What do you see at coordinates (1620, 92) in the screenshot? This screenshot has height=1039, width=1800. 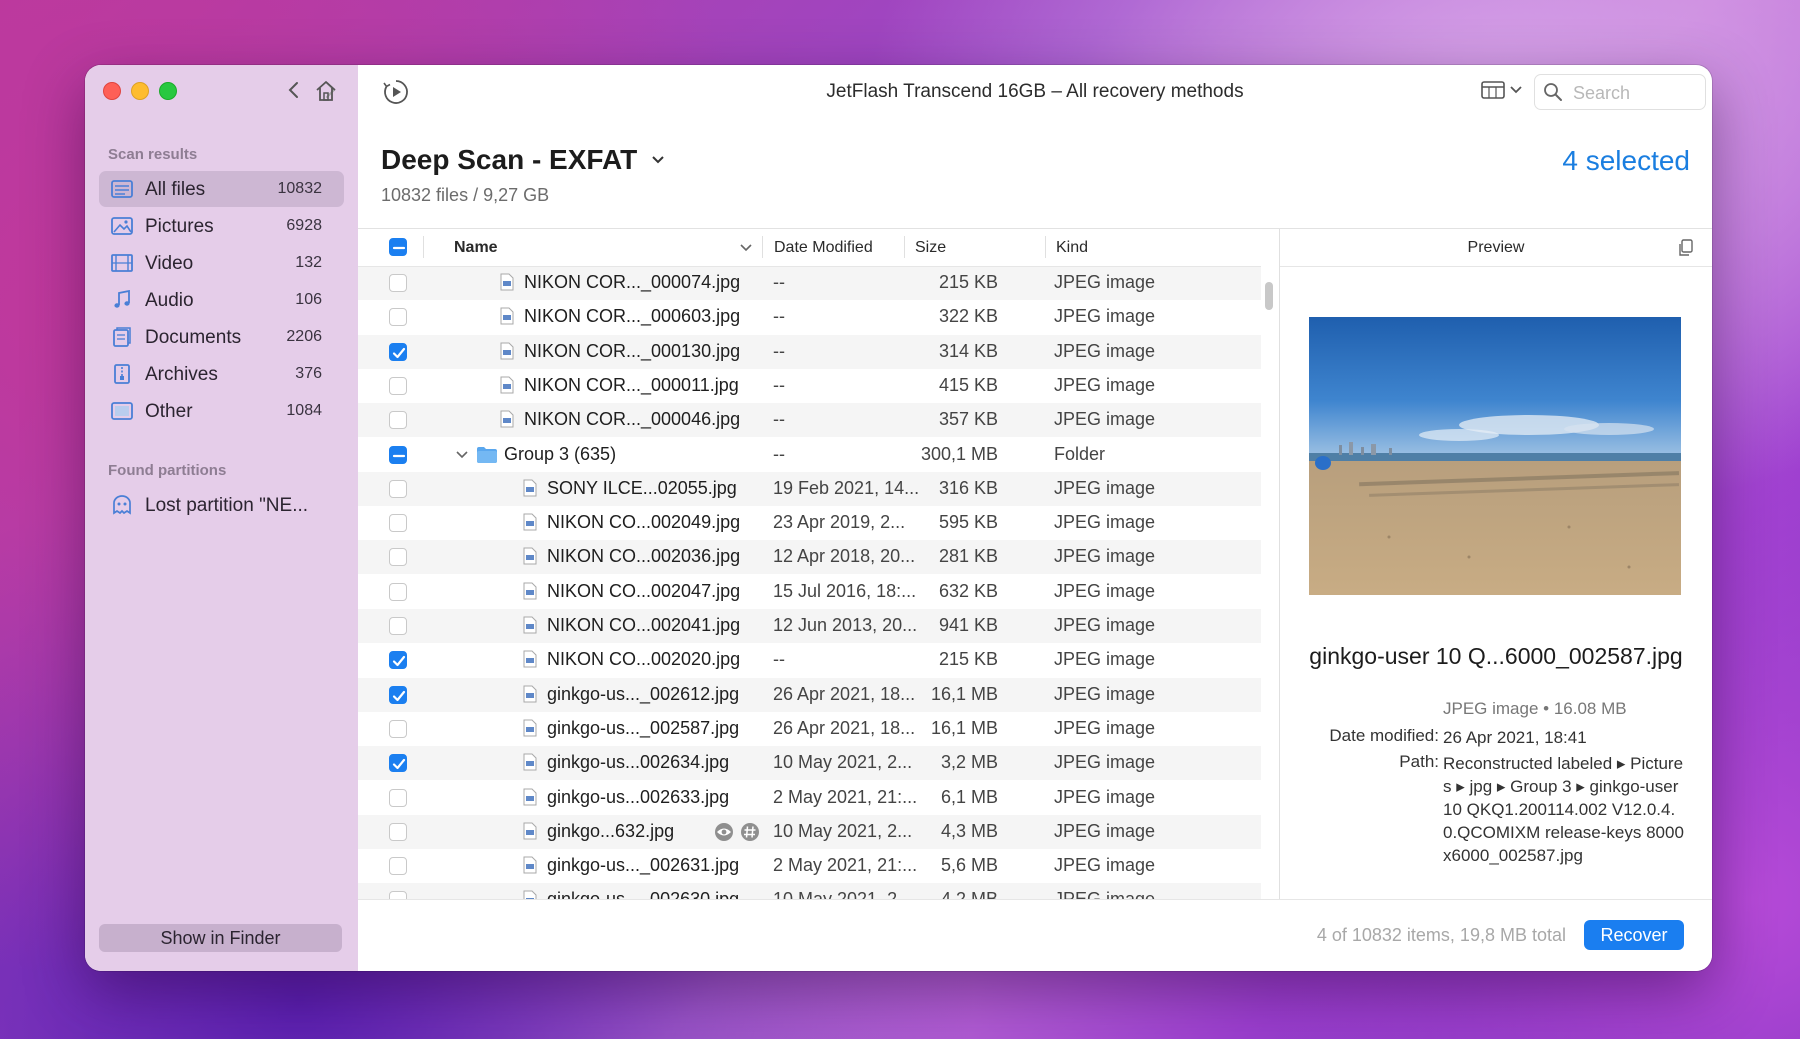 I see `search-input: Search` at bounding box center [1620, 92].